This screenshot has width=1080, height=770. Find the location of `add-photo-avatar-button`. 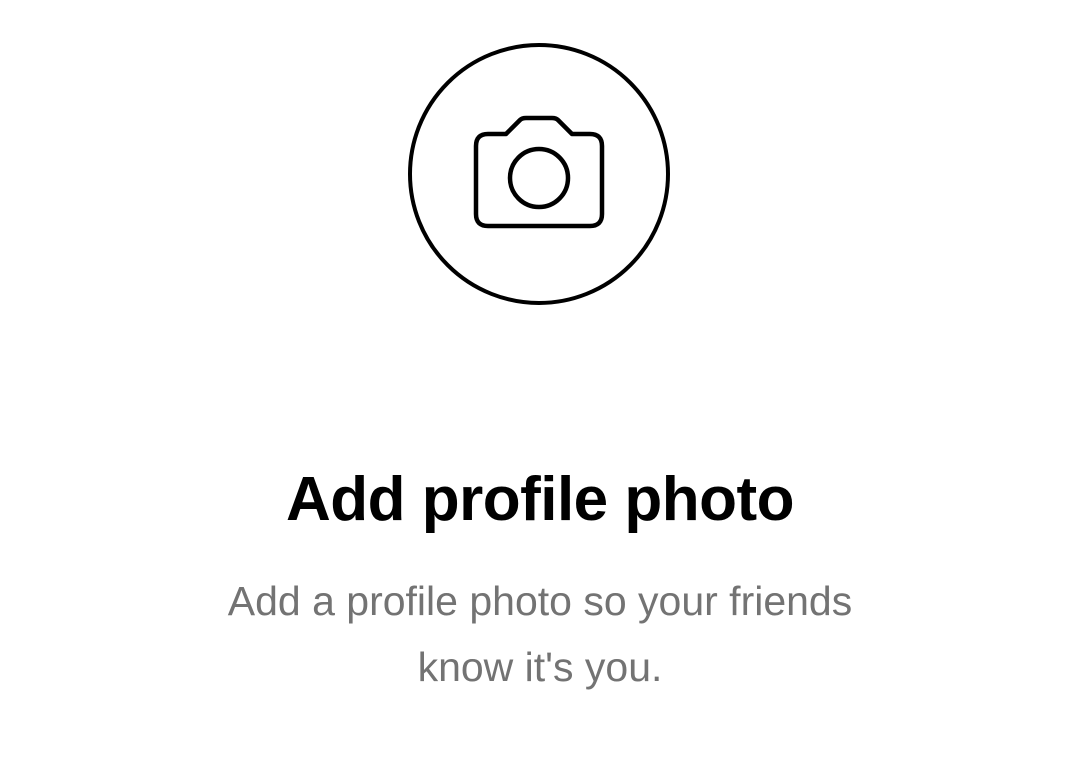

add-photo-avatar-button is located at coordinates (539, 174).